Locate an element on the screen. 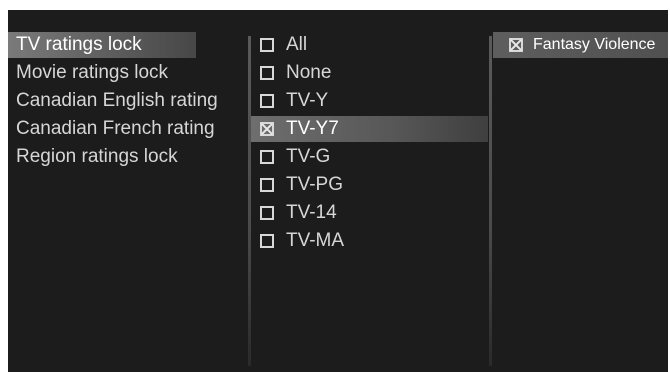 Image resolution: width=670 pixels, height=372 pixels. rating-option-tv-ma: TV-MA is located at coordinates (374, 241).